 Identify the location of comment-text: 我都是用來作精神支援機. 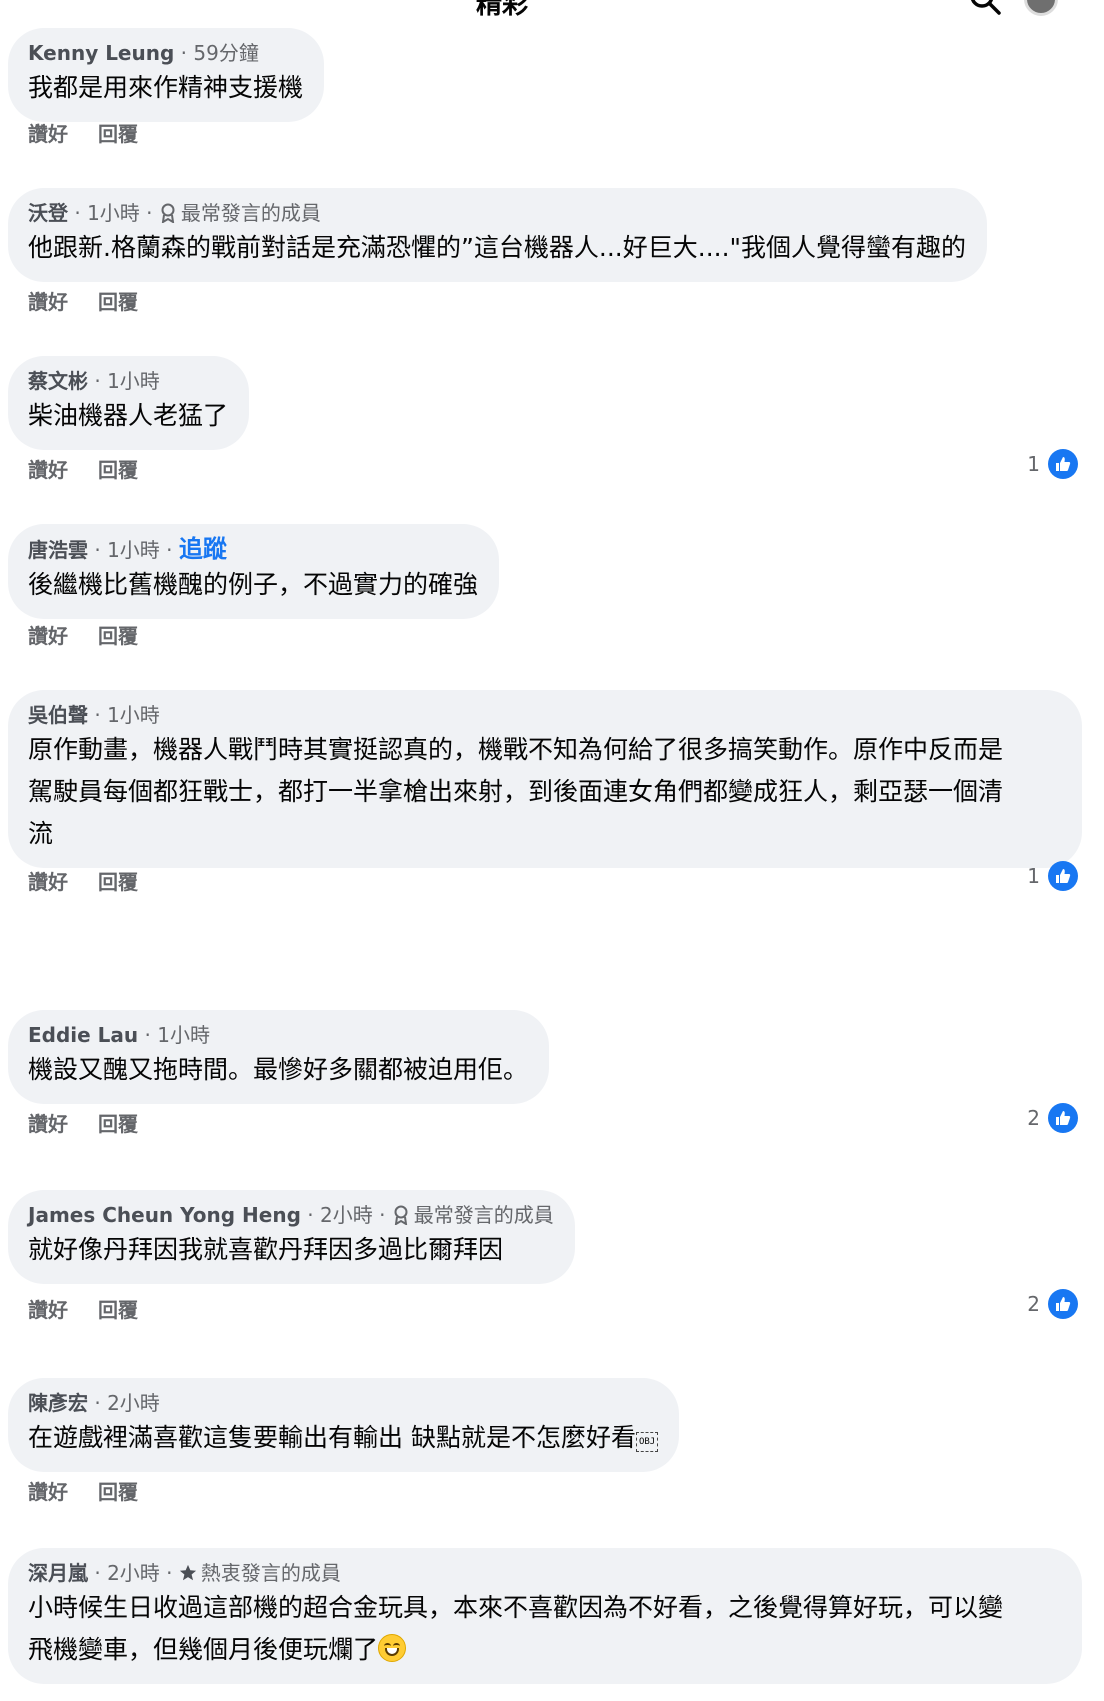
(166, 87).